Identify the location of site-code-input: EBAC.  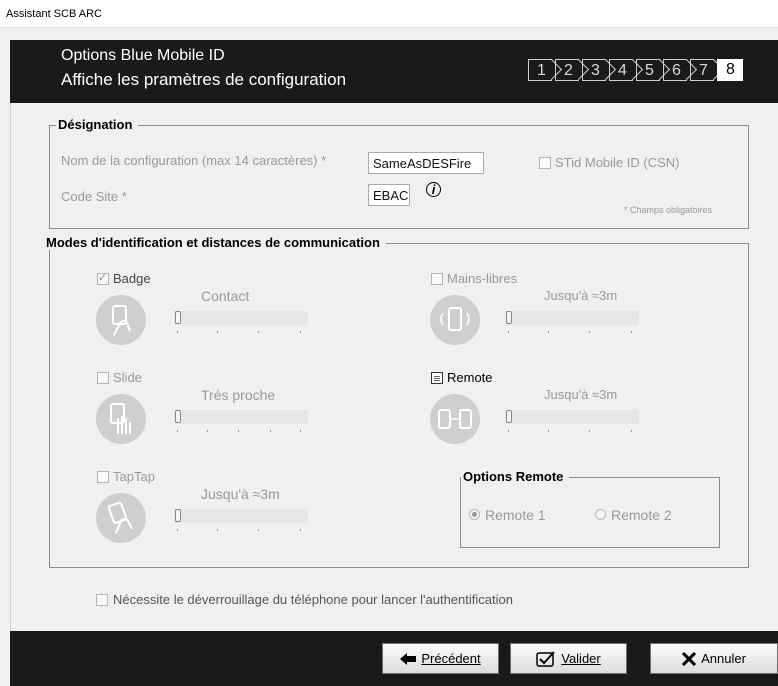
(389, 195).